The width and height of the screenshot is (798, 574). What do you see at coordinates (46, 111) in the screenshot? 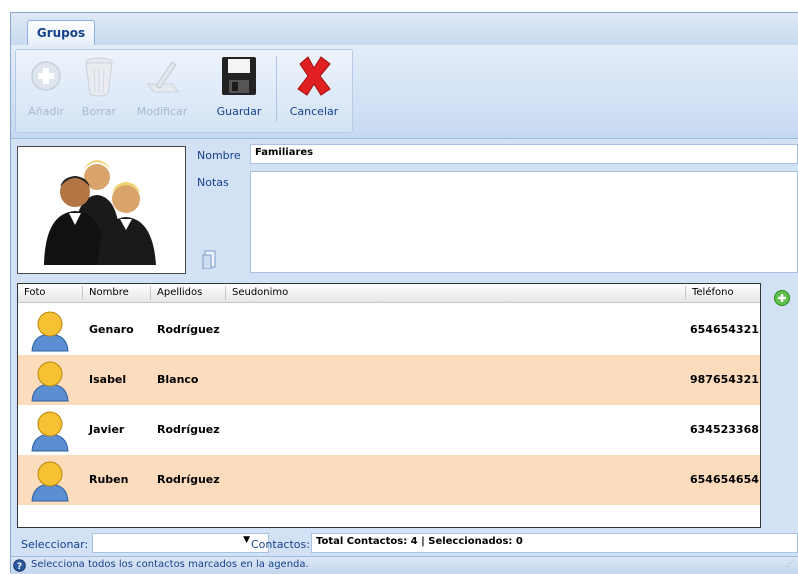
I see `add-label: Añadir` at bounding box center [46, 111].